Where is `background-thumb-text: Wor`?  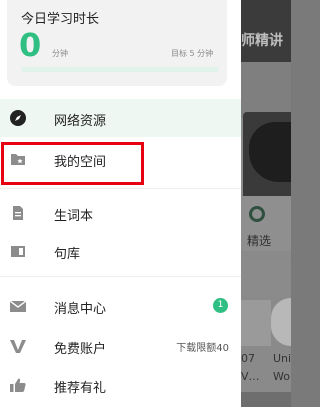
background-thumb-text: Wor is located at coordinates (282, 376).